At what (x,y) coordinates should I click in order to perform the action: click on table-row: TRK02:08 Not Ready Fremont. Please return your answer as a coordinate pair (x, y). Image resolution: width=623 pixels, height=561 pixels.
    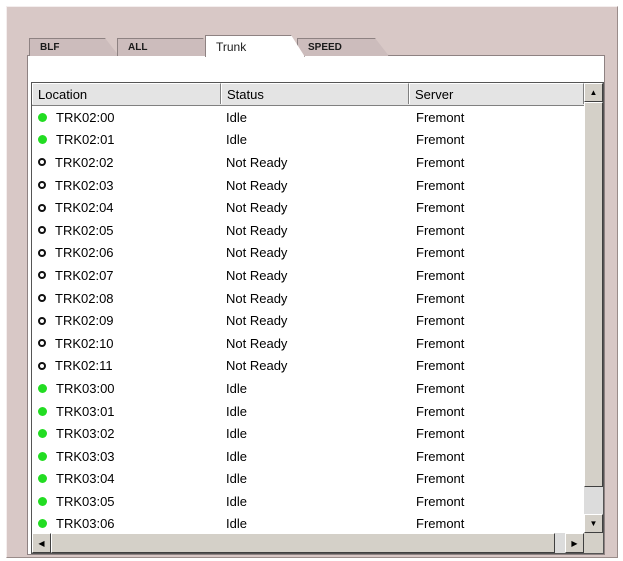
    Looking at the image, I should click on (308, 298).